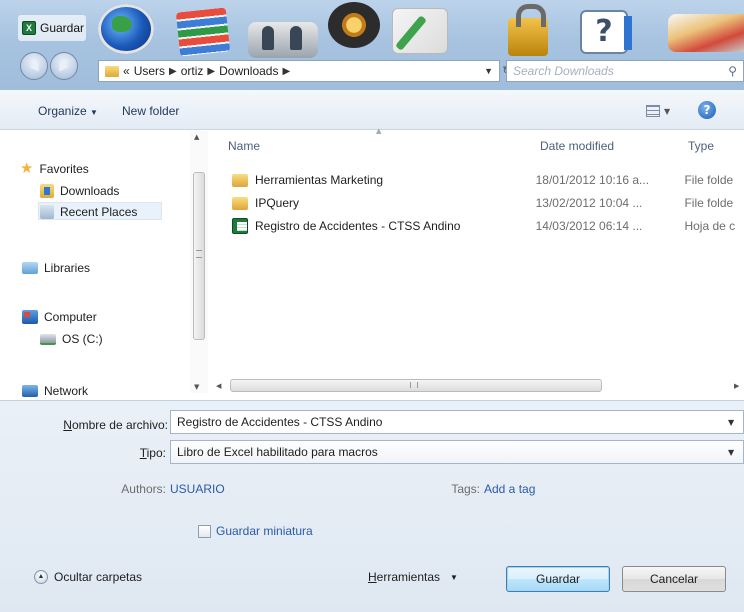  Describe the element at coordinates (606, 32) in the screenshot. I see `question-mark-icon: ?` at that location.